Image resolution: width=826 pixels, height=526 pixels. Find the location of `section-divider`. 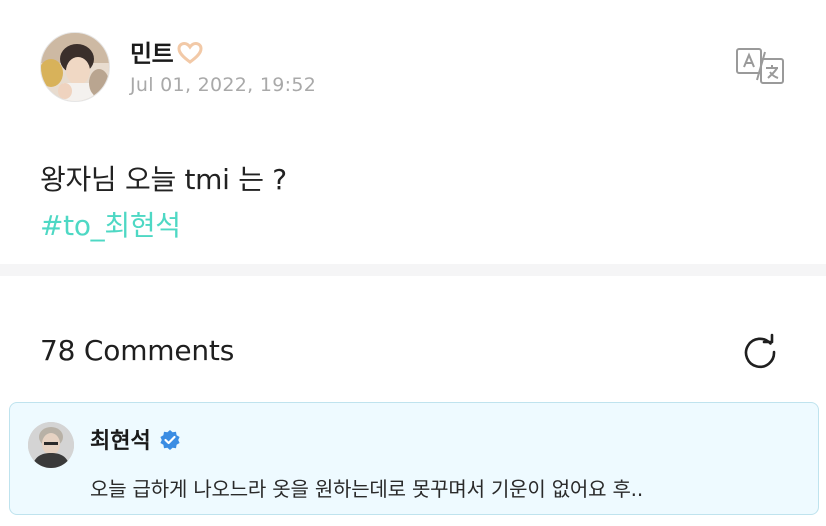

section-divider is located at coordinates (413, 270).